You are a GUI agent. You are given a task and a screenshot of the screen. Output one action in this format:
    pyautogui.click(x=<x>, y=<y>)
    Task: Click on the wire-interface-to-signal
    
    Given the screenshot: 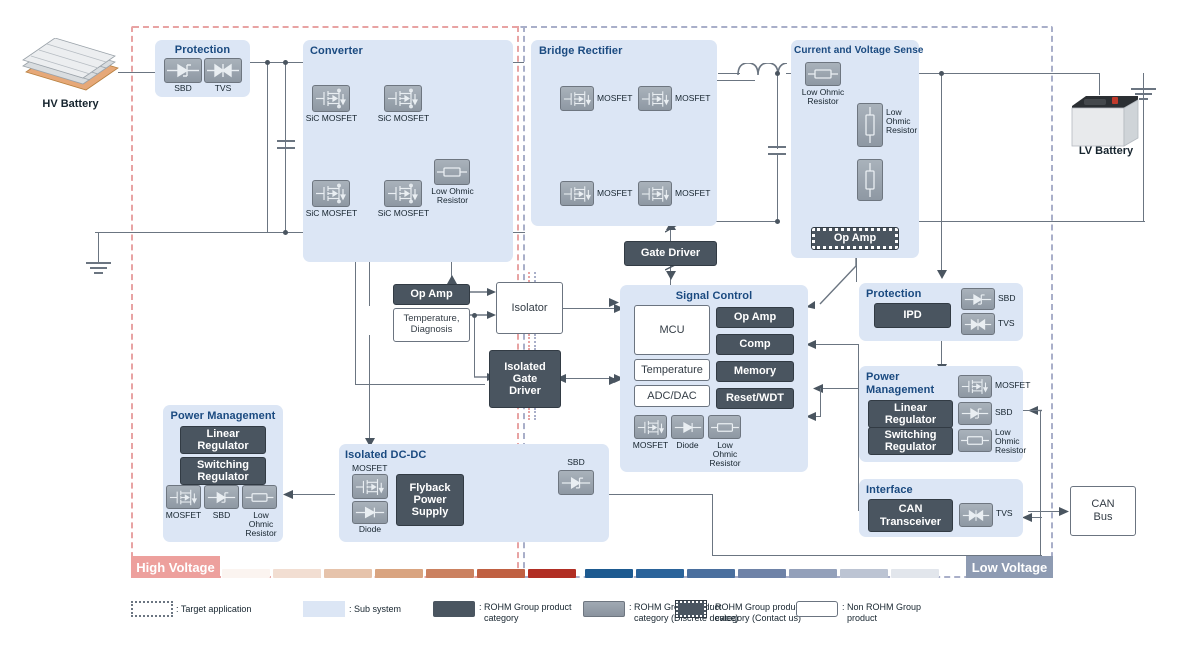 What is the action you would take?
    pyautogui.click(x=836, y=345)
    